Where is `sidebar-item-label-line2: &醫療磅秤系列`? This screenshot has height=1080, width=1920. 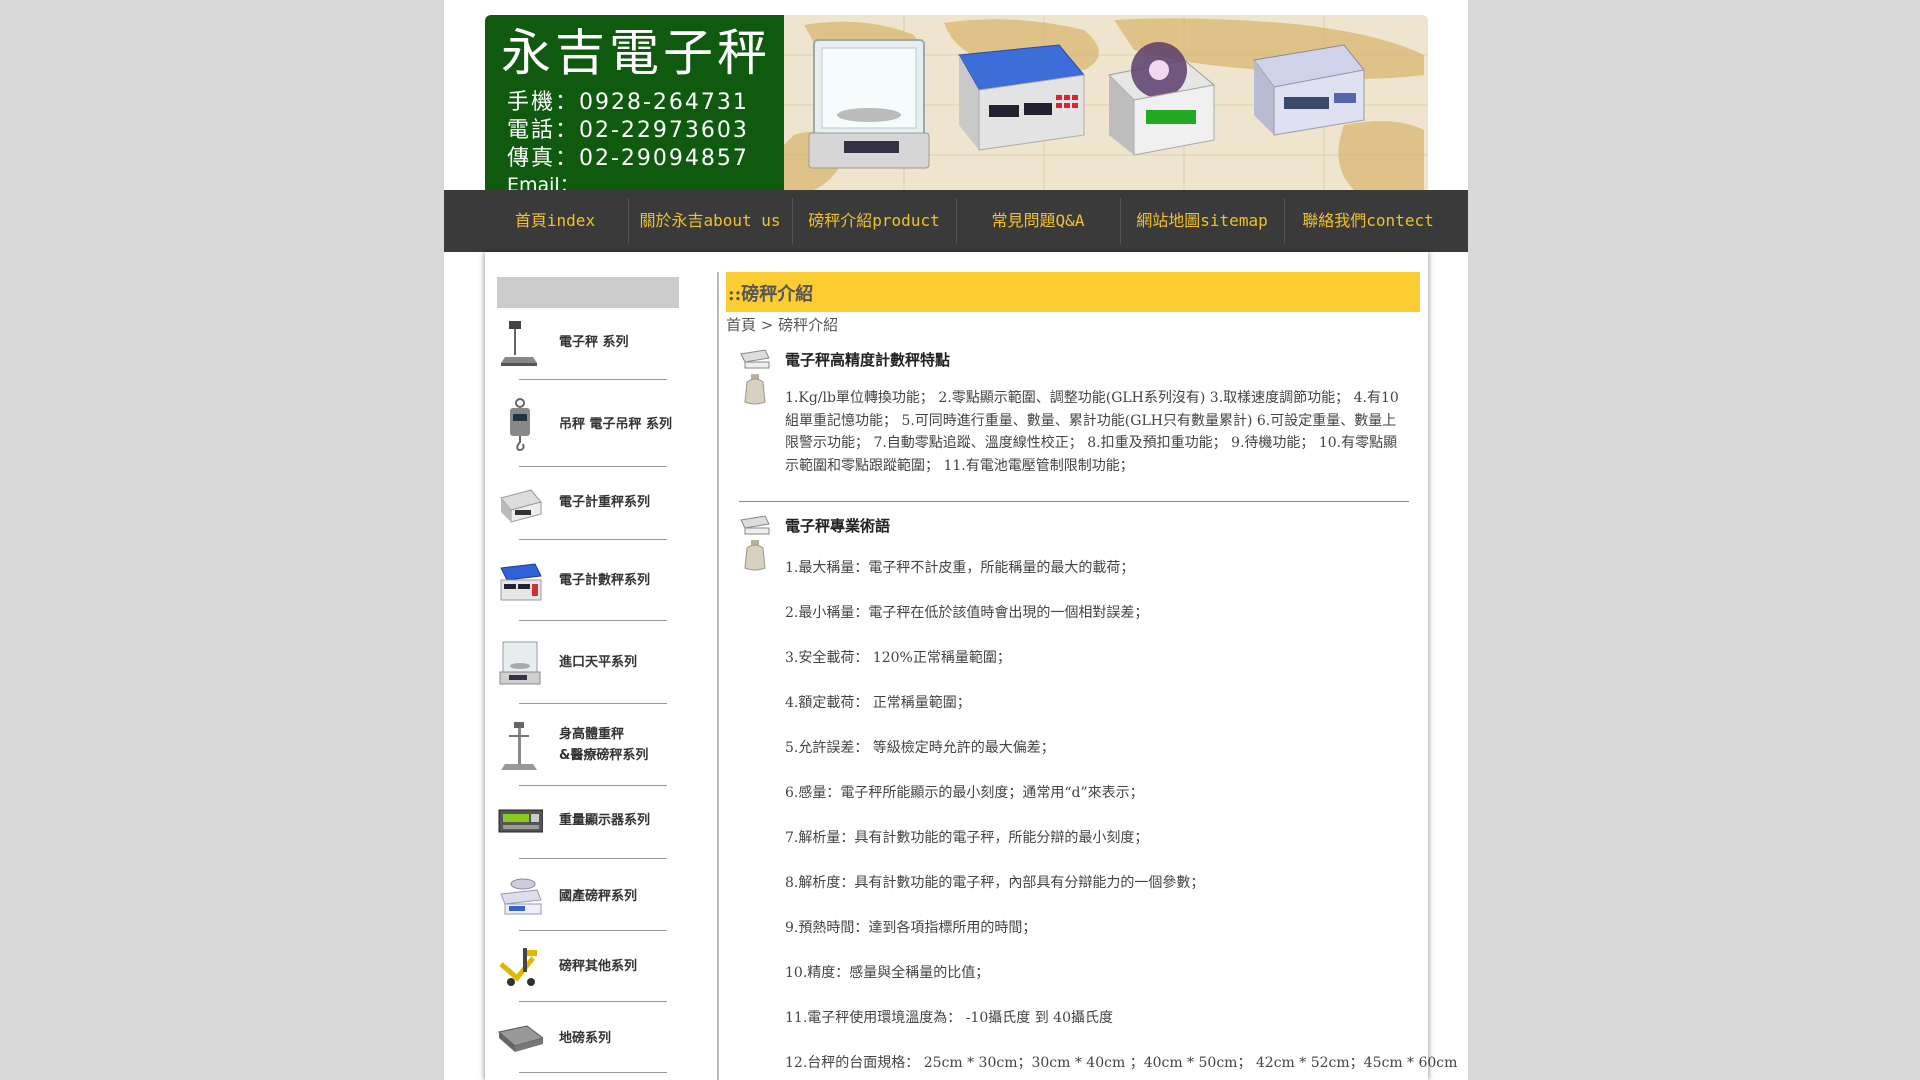 sidebar-item-label-line2: &醫療磅秤系列 is located at coordinates (604, 755).